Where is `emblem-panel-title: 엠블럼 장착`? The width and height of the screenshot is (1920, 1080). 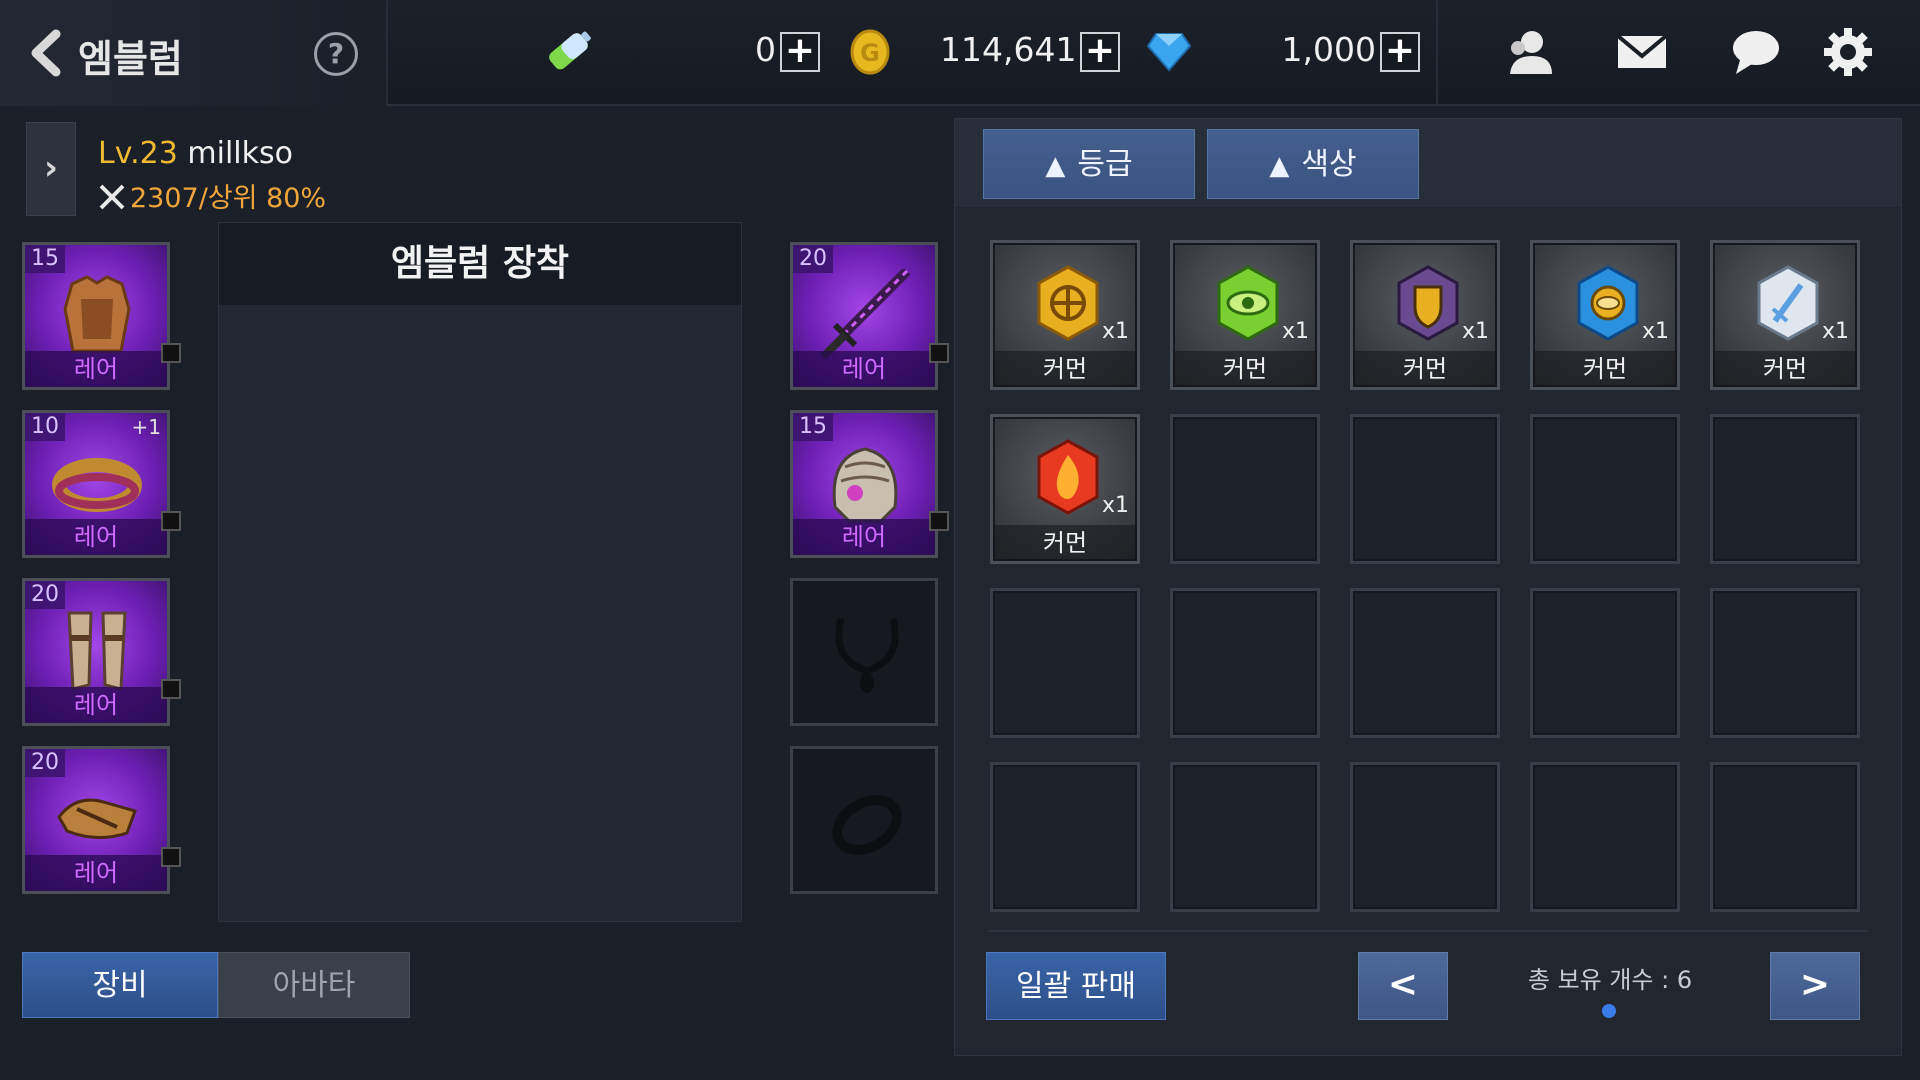 emblem-panel-title: 엠블럼 장착 is located at coordinates (480, 264).